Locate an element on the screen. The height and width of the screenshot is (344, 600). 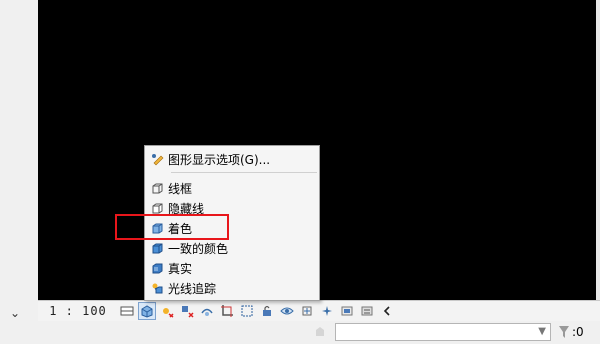
shadows-icon is located at coordinates (187, 311).